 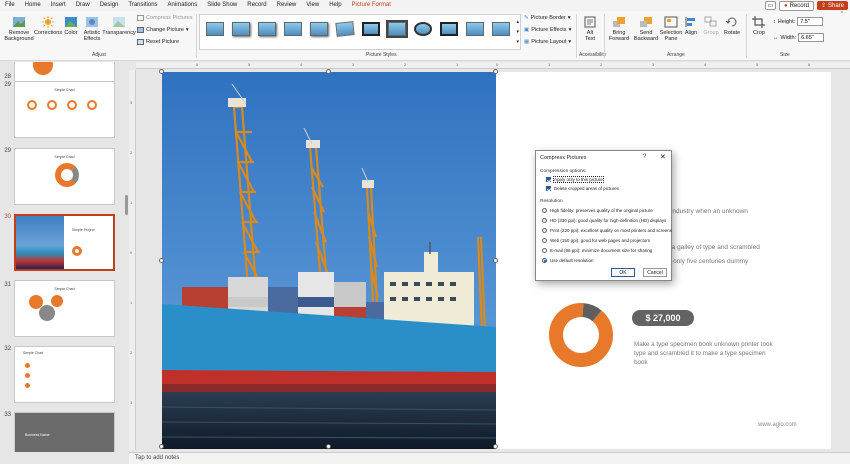 I want to click on tab-slide-show: Slide Show, so click(x=222, y=5).